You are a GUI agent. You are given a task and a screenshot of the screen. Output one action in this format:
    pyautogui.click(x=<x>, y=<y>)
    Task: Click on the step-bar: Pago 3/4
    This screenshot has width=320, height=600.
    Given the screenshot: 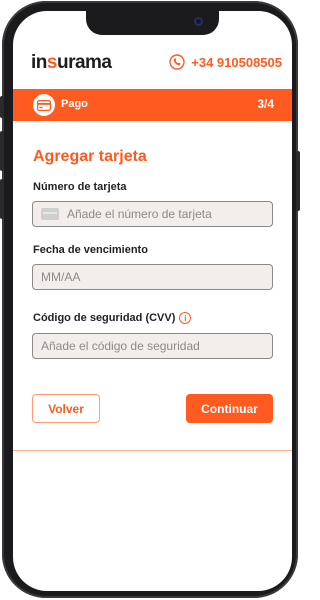 What is the action you would take?
    pyautogui.click(x=152, y=105)
    